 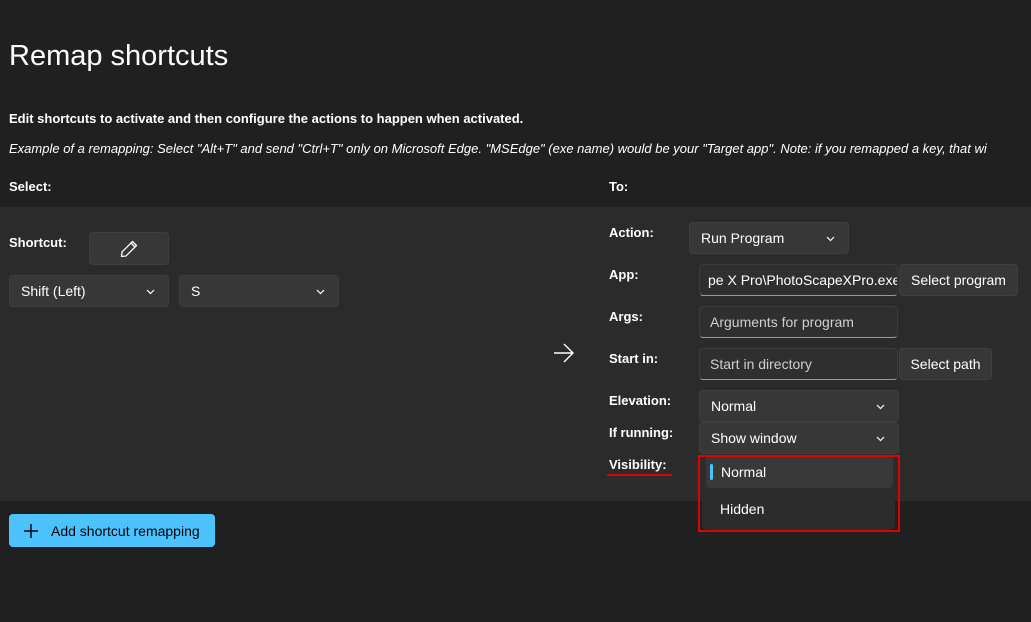 I want to click on action-label: Action:, so click(x=631, y=232).